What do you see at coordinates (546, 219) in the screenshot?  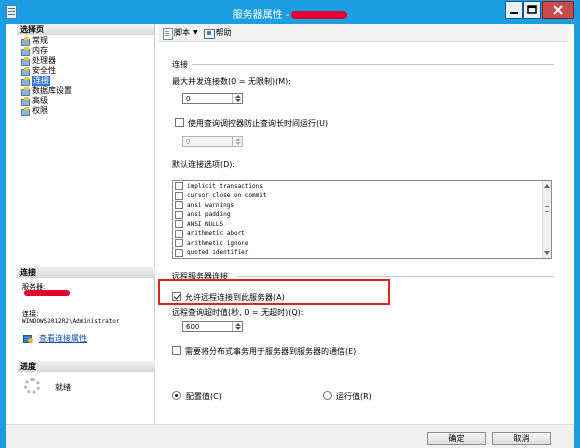 I see `options-scrollbar` at bounding box center [546, 219].